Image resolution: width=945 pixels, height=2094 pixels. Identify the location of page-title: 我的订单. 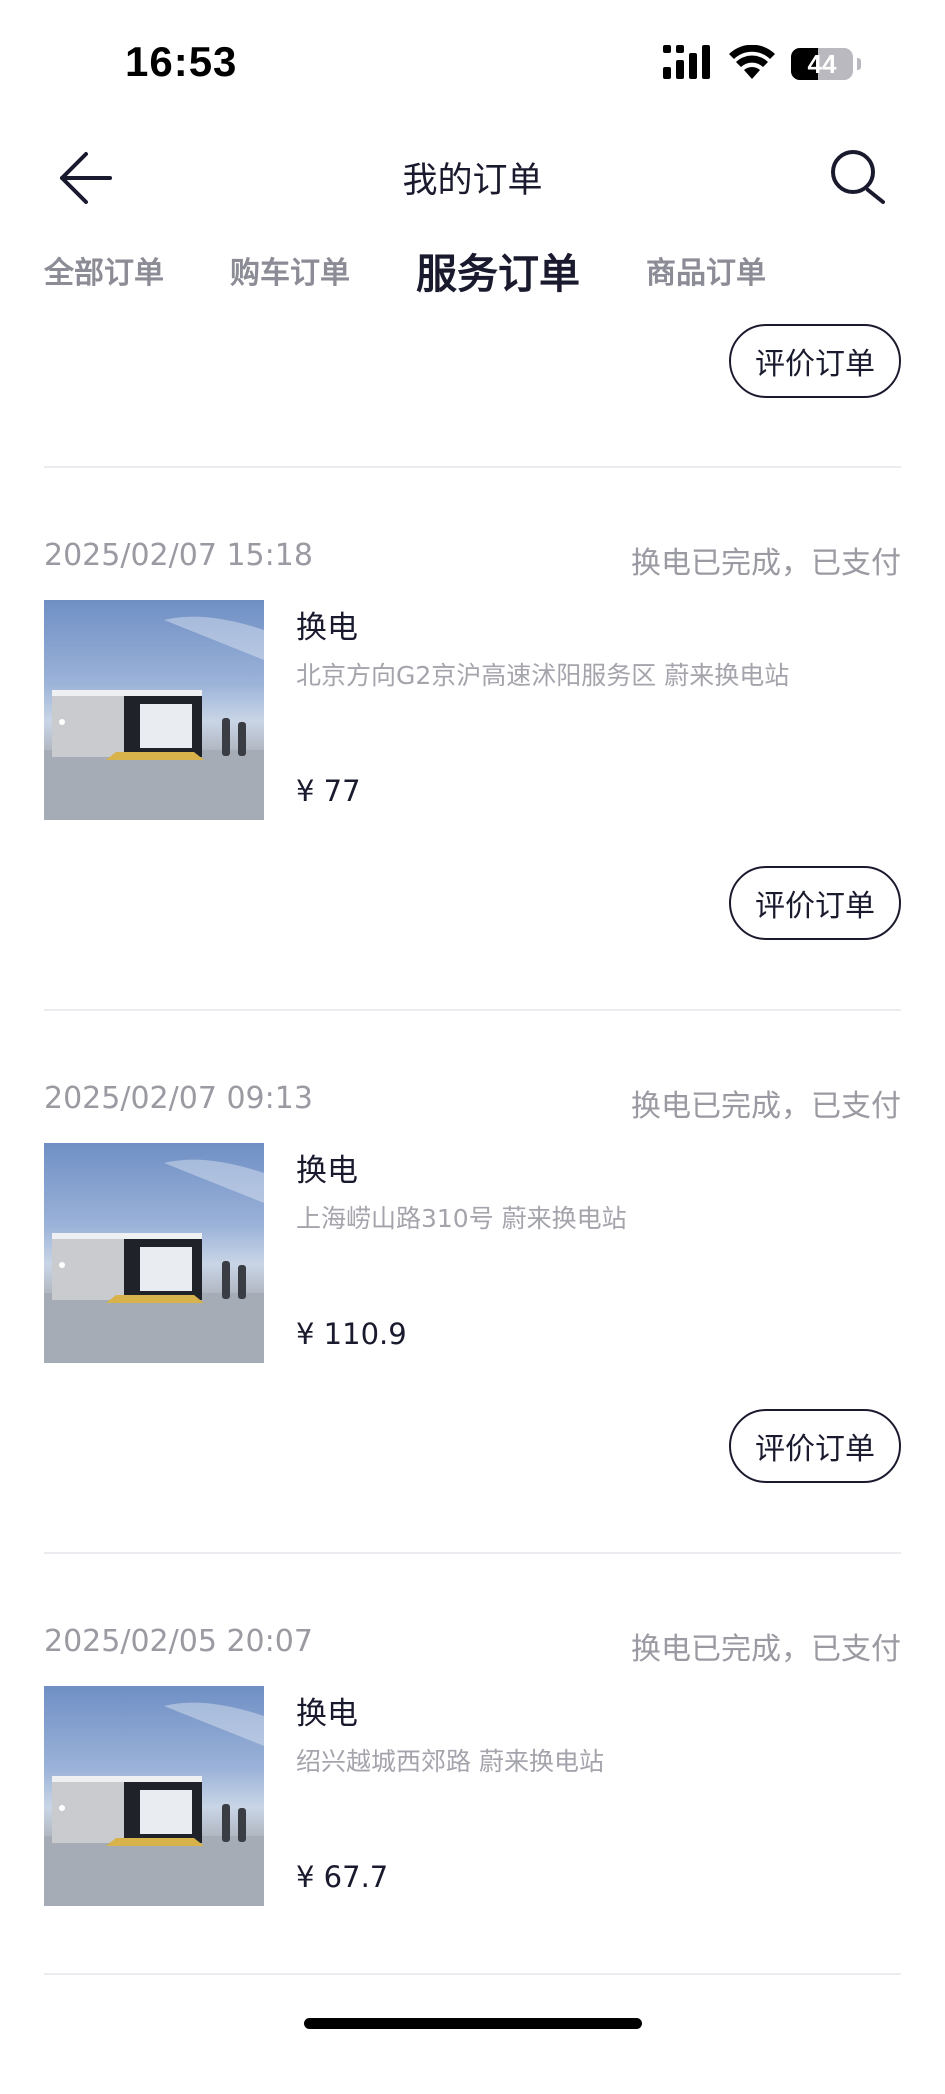
(472, 181).